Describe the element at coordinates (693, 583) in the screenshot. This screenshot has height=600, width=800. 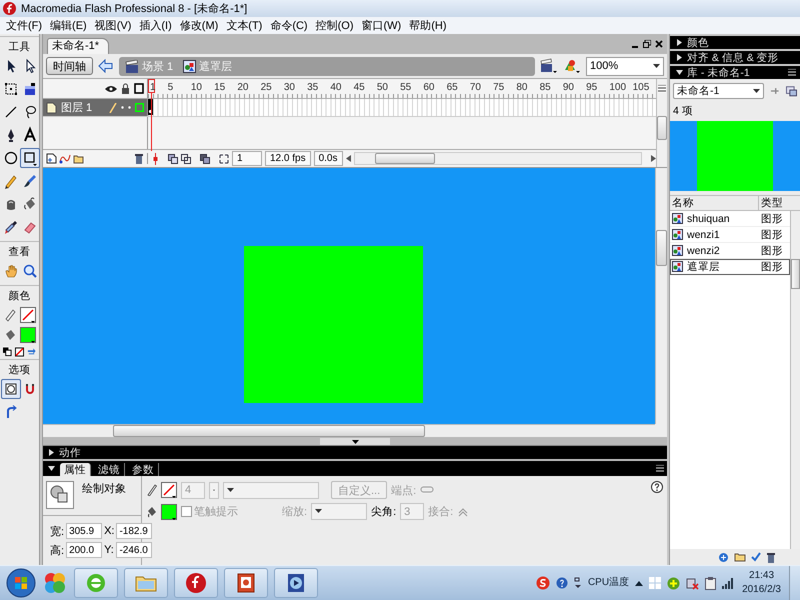
I see `network-error-icon` at that location.